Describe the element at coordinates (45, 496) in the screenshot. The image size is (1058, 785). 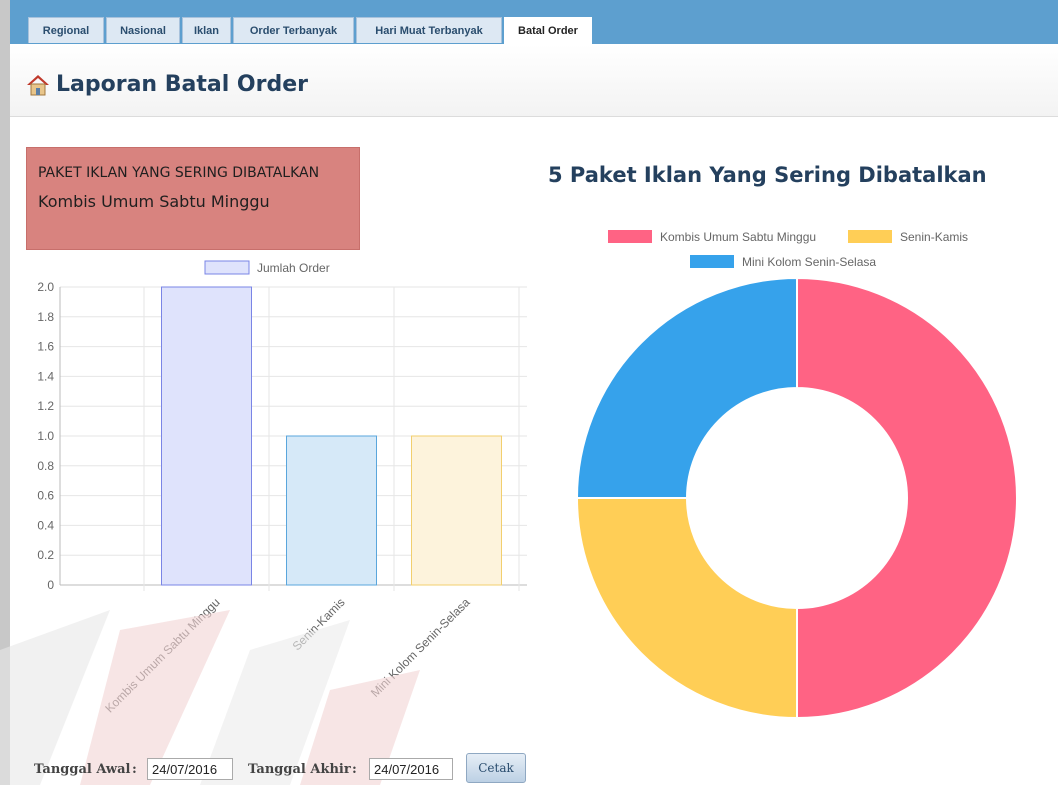
I see `y-tick-label: 0.6` at that location.